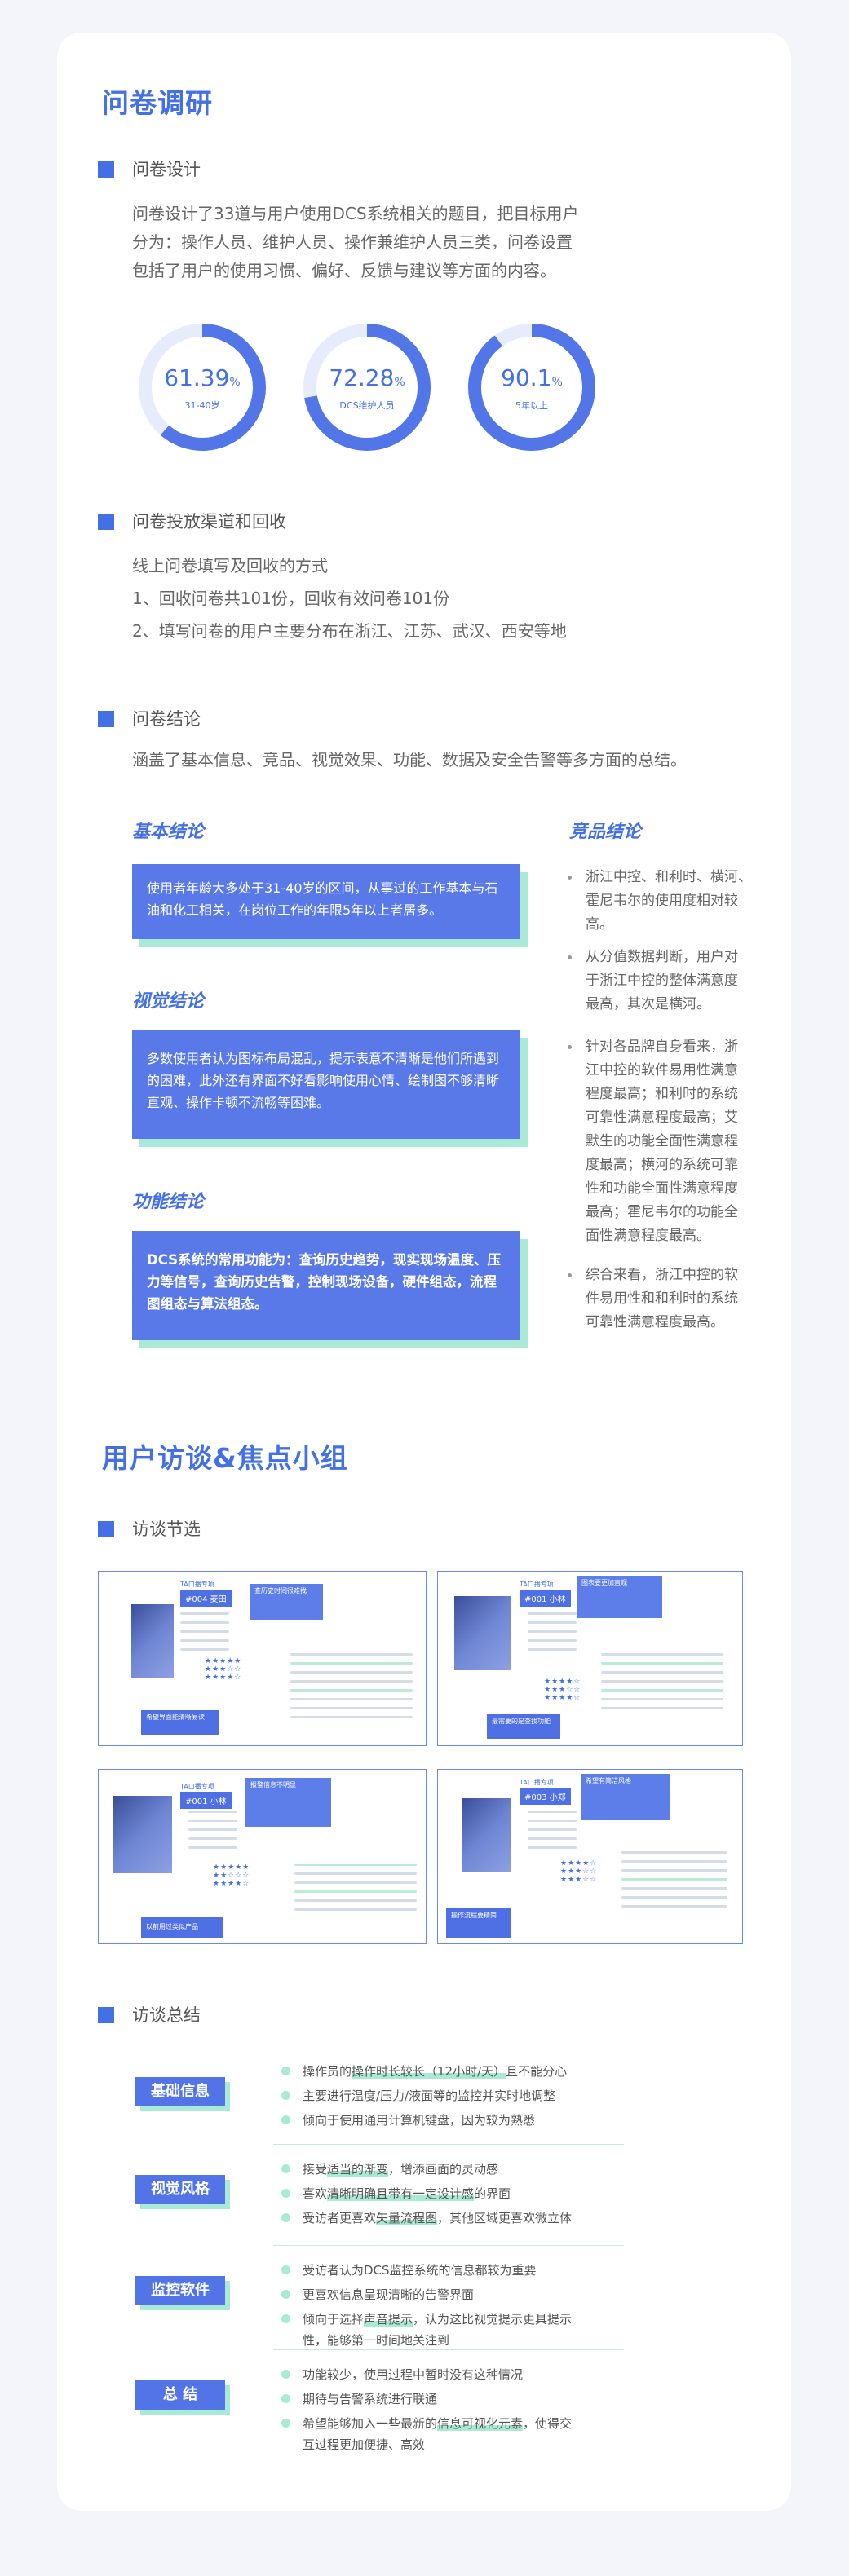 This screenshot has width=849, height=2576. What do you see at coordinates (367, 377) in the screenshot?
I see `ring-value: 72.28%` at bounding box center [367, 377].